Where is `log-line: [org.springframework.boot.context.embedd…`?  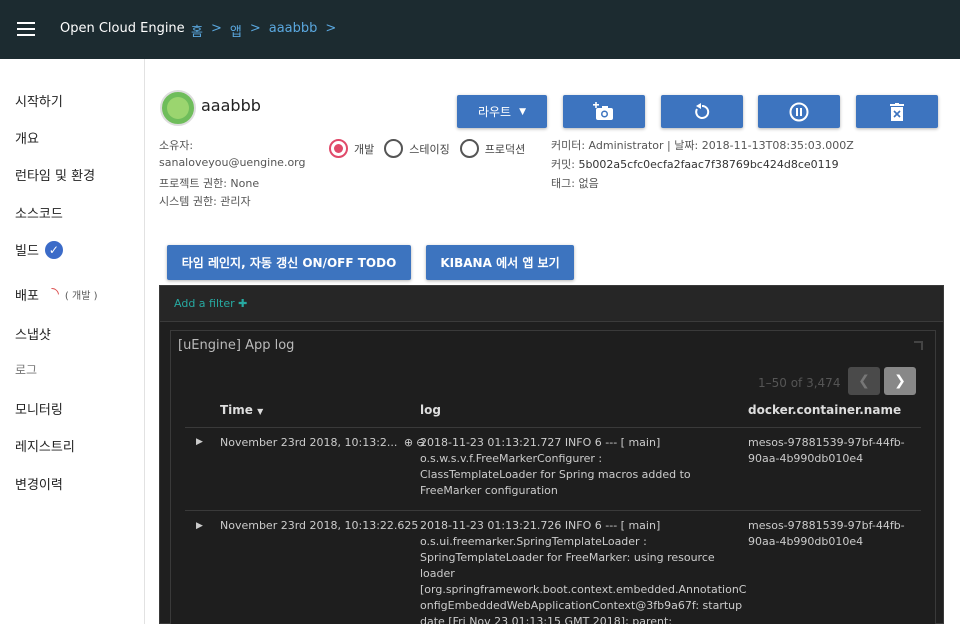
log-line: [org.springframework.boot.context.embedd… is located at coordinates (583, 589).